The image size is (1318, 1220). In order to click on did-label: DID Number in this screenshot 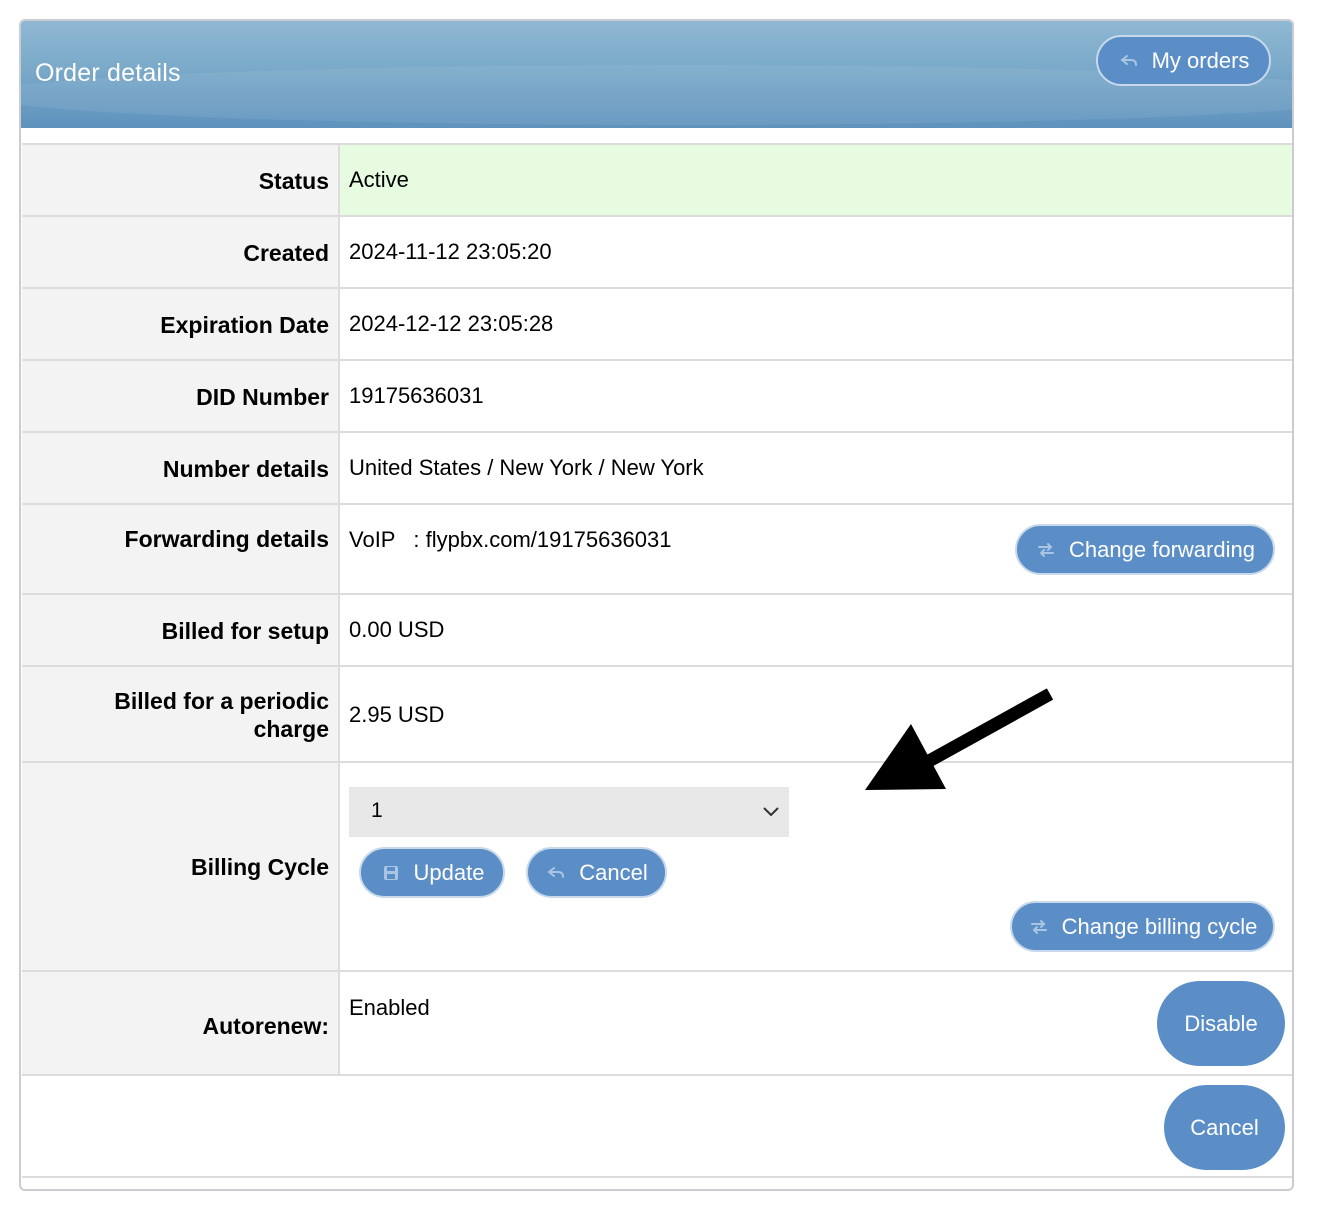, I will do `click(262, 397)`.